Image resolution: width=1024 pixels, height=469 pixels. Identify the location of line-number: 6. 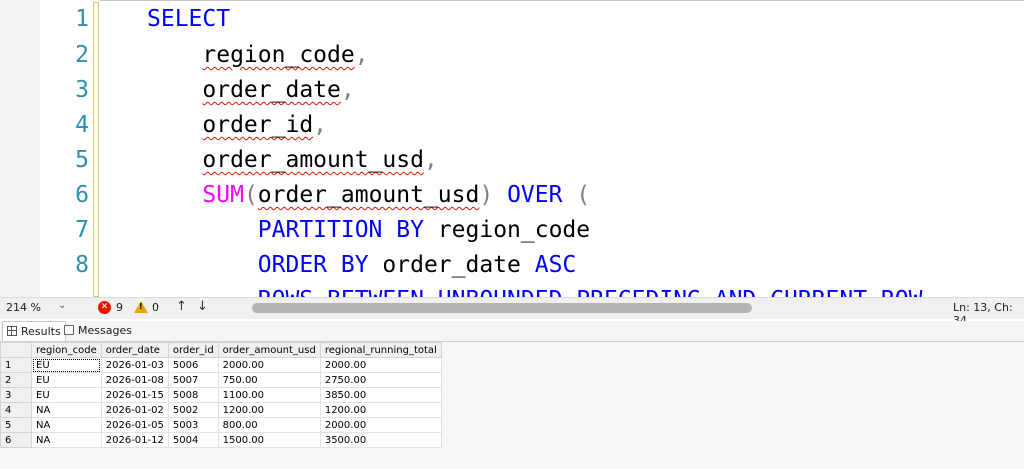
(82, 195).